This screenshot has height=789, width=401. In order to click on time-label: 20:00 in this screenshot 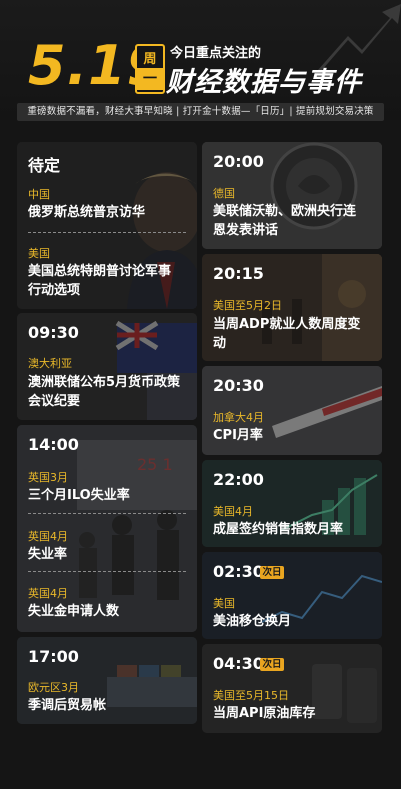, I will do `click(238, 161)`.